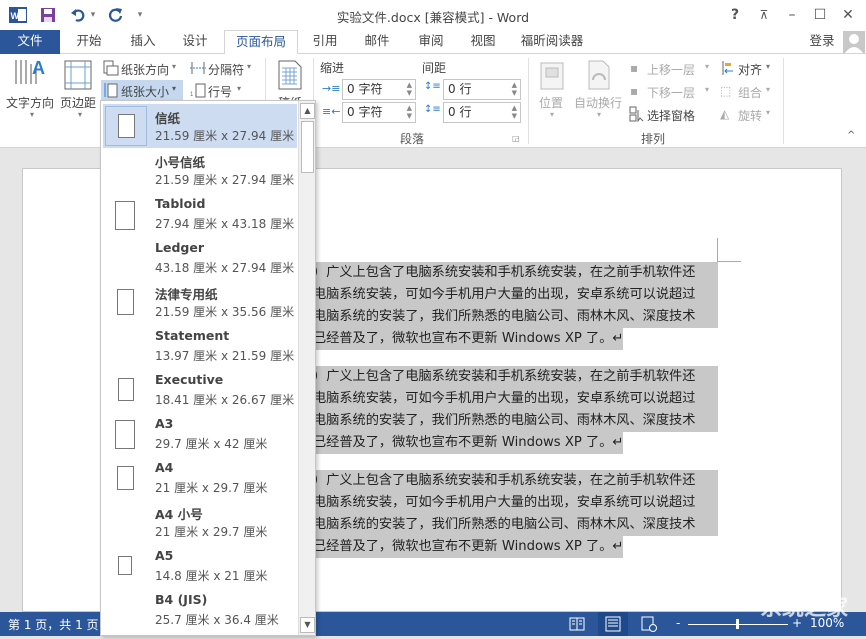  What do you see at coordinates (514, 89) in the screenshot?
I see `spacing-before-spinner: ▲ ▼` at bounding box center [514, 89].